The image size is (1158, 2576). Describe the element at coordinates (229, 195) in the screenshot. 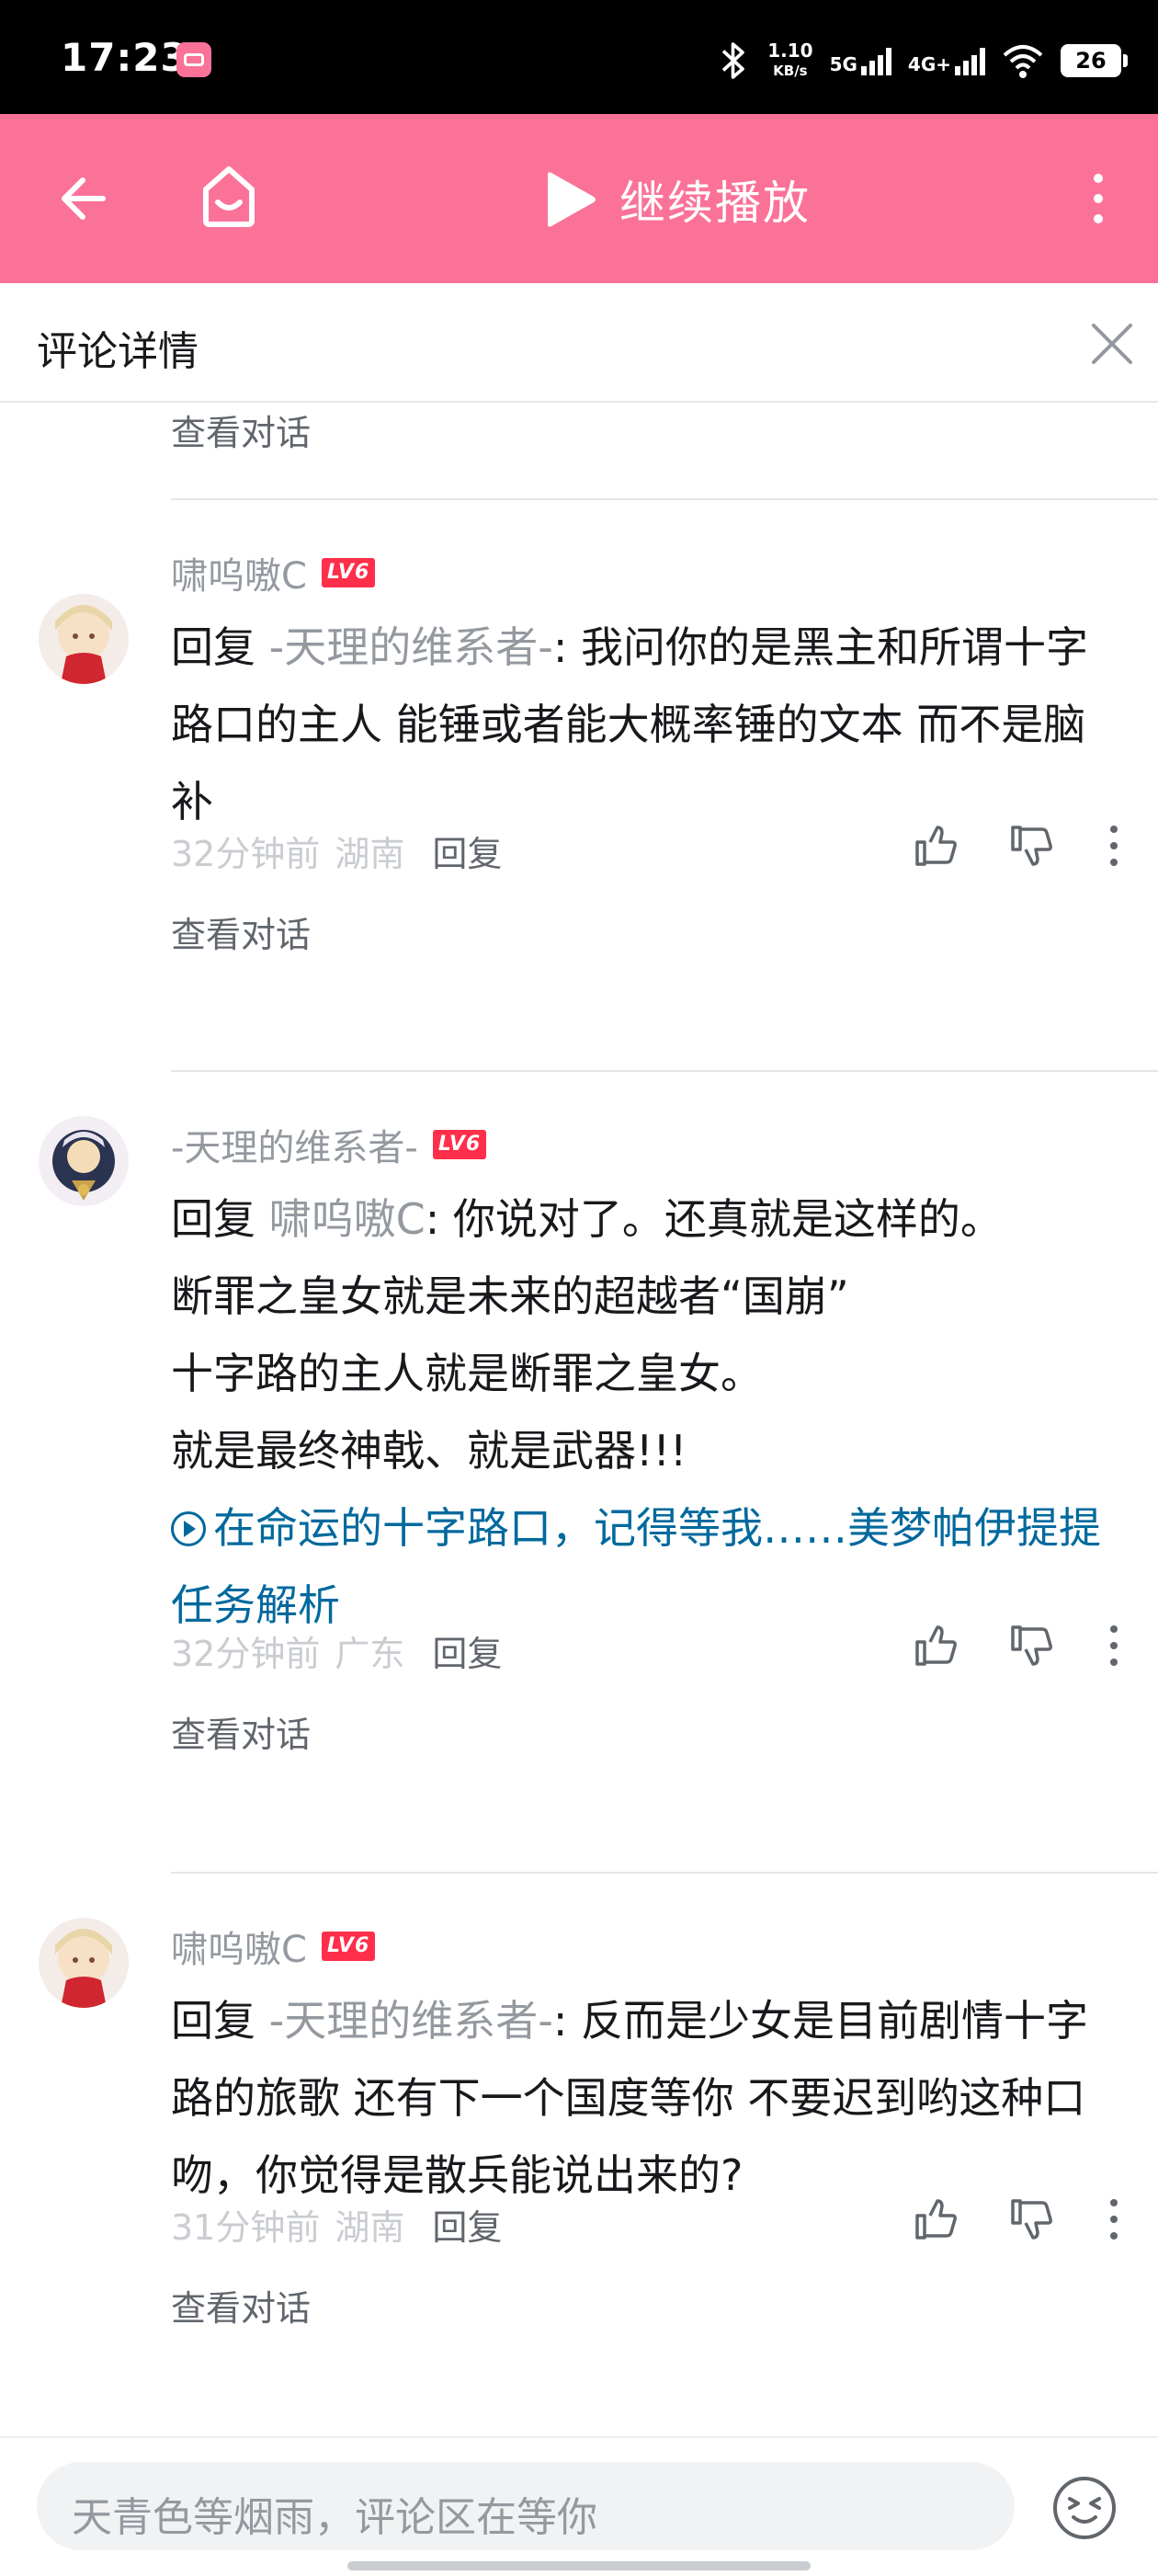

I see `home-tv-icon` at that location.